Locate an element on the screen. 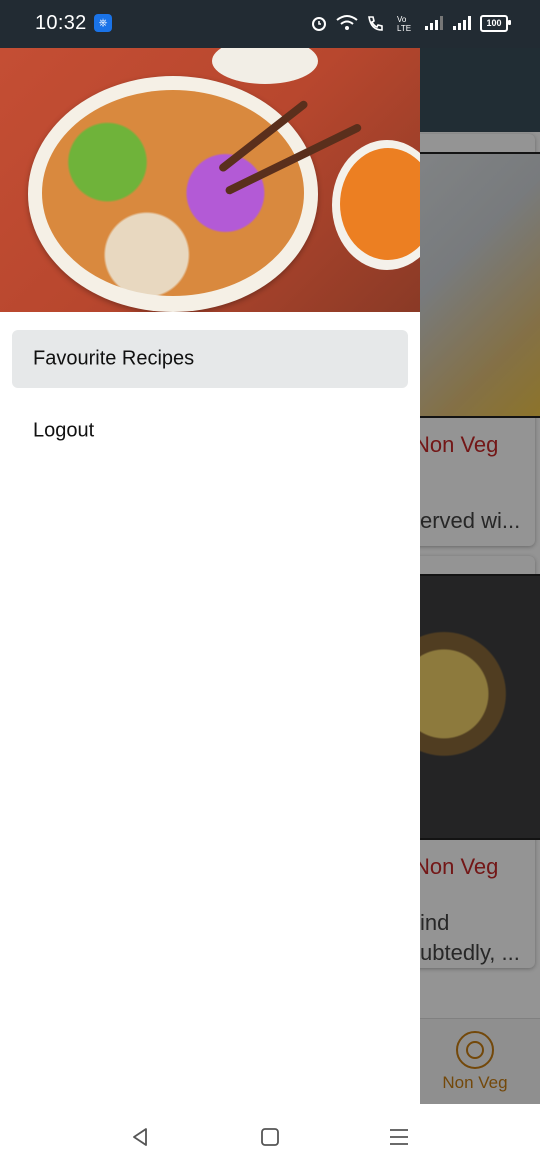 This screenshot has width=540, height=1170. system-navigation-bar is located at coordinates (270, 1137).